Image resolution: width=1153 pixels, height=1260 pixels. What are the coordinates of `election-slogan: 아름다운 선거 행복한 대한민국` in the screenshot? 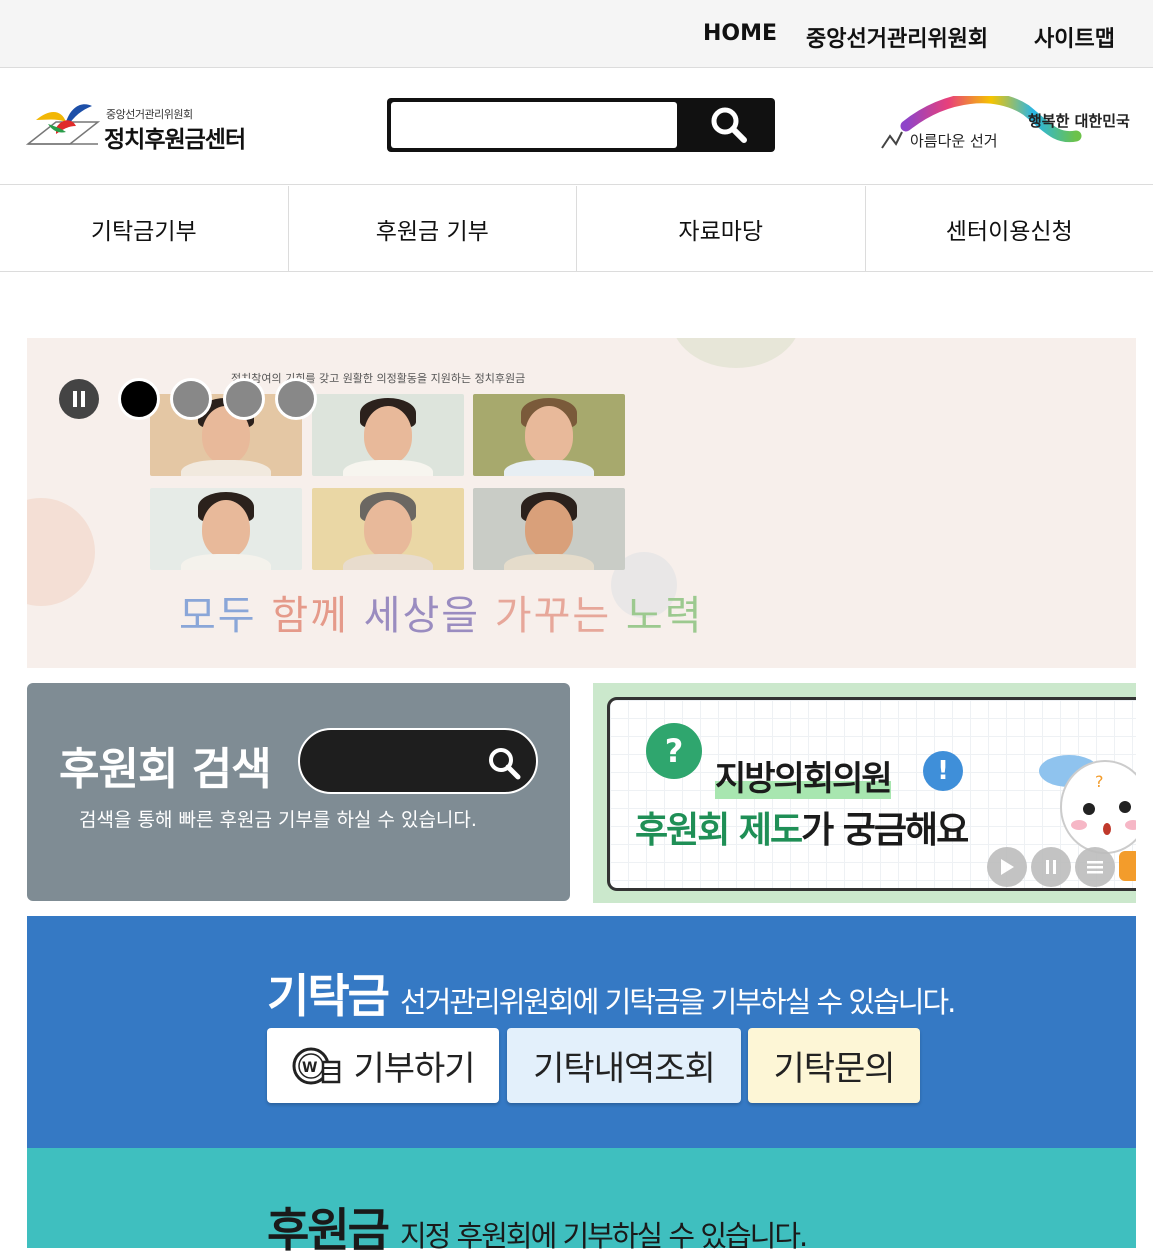 It's located at (1006, 131).